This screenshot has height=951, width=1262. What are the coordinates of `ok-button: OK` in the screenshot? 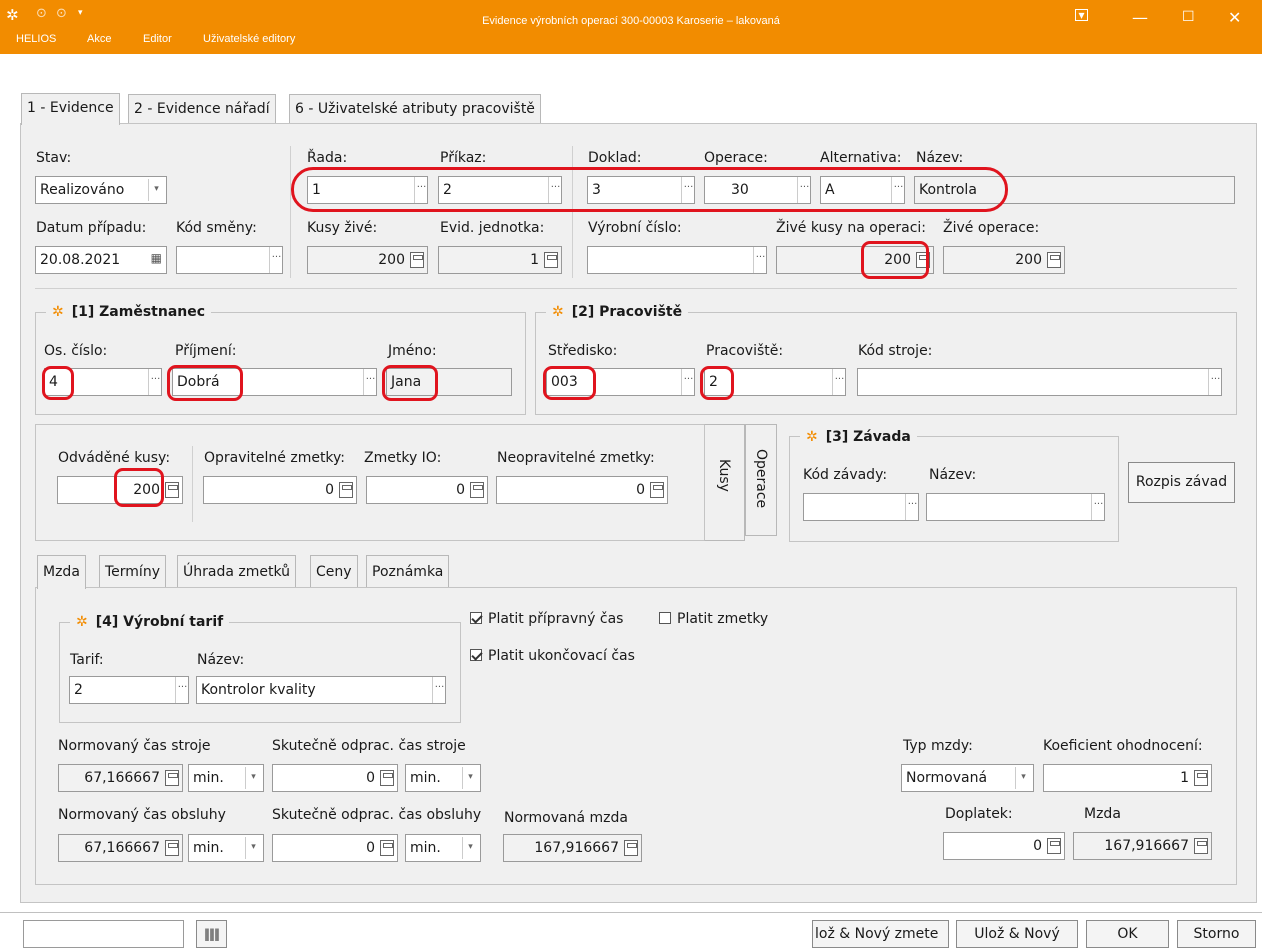 It's located at (1127, 934).